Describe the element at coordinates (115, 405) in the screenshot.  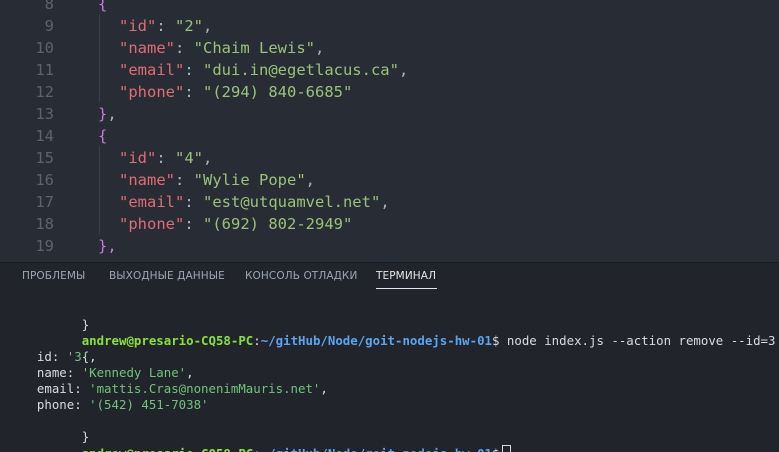
I see `terminal-line: phone: '(542) 451-7038'` at that location.